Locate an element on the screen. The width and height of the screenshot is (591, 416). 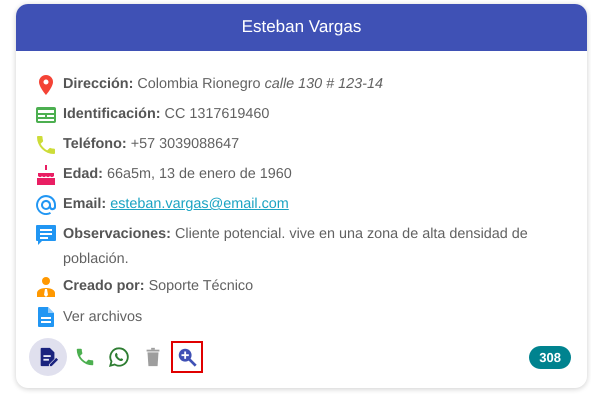
zoom-in-icon is located at coordinates (187, 357).